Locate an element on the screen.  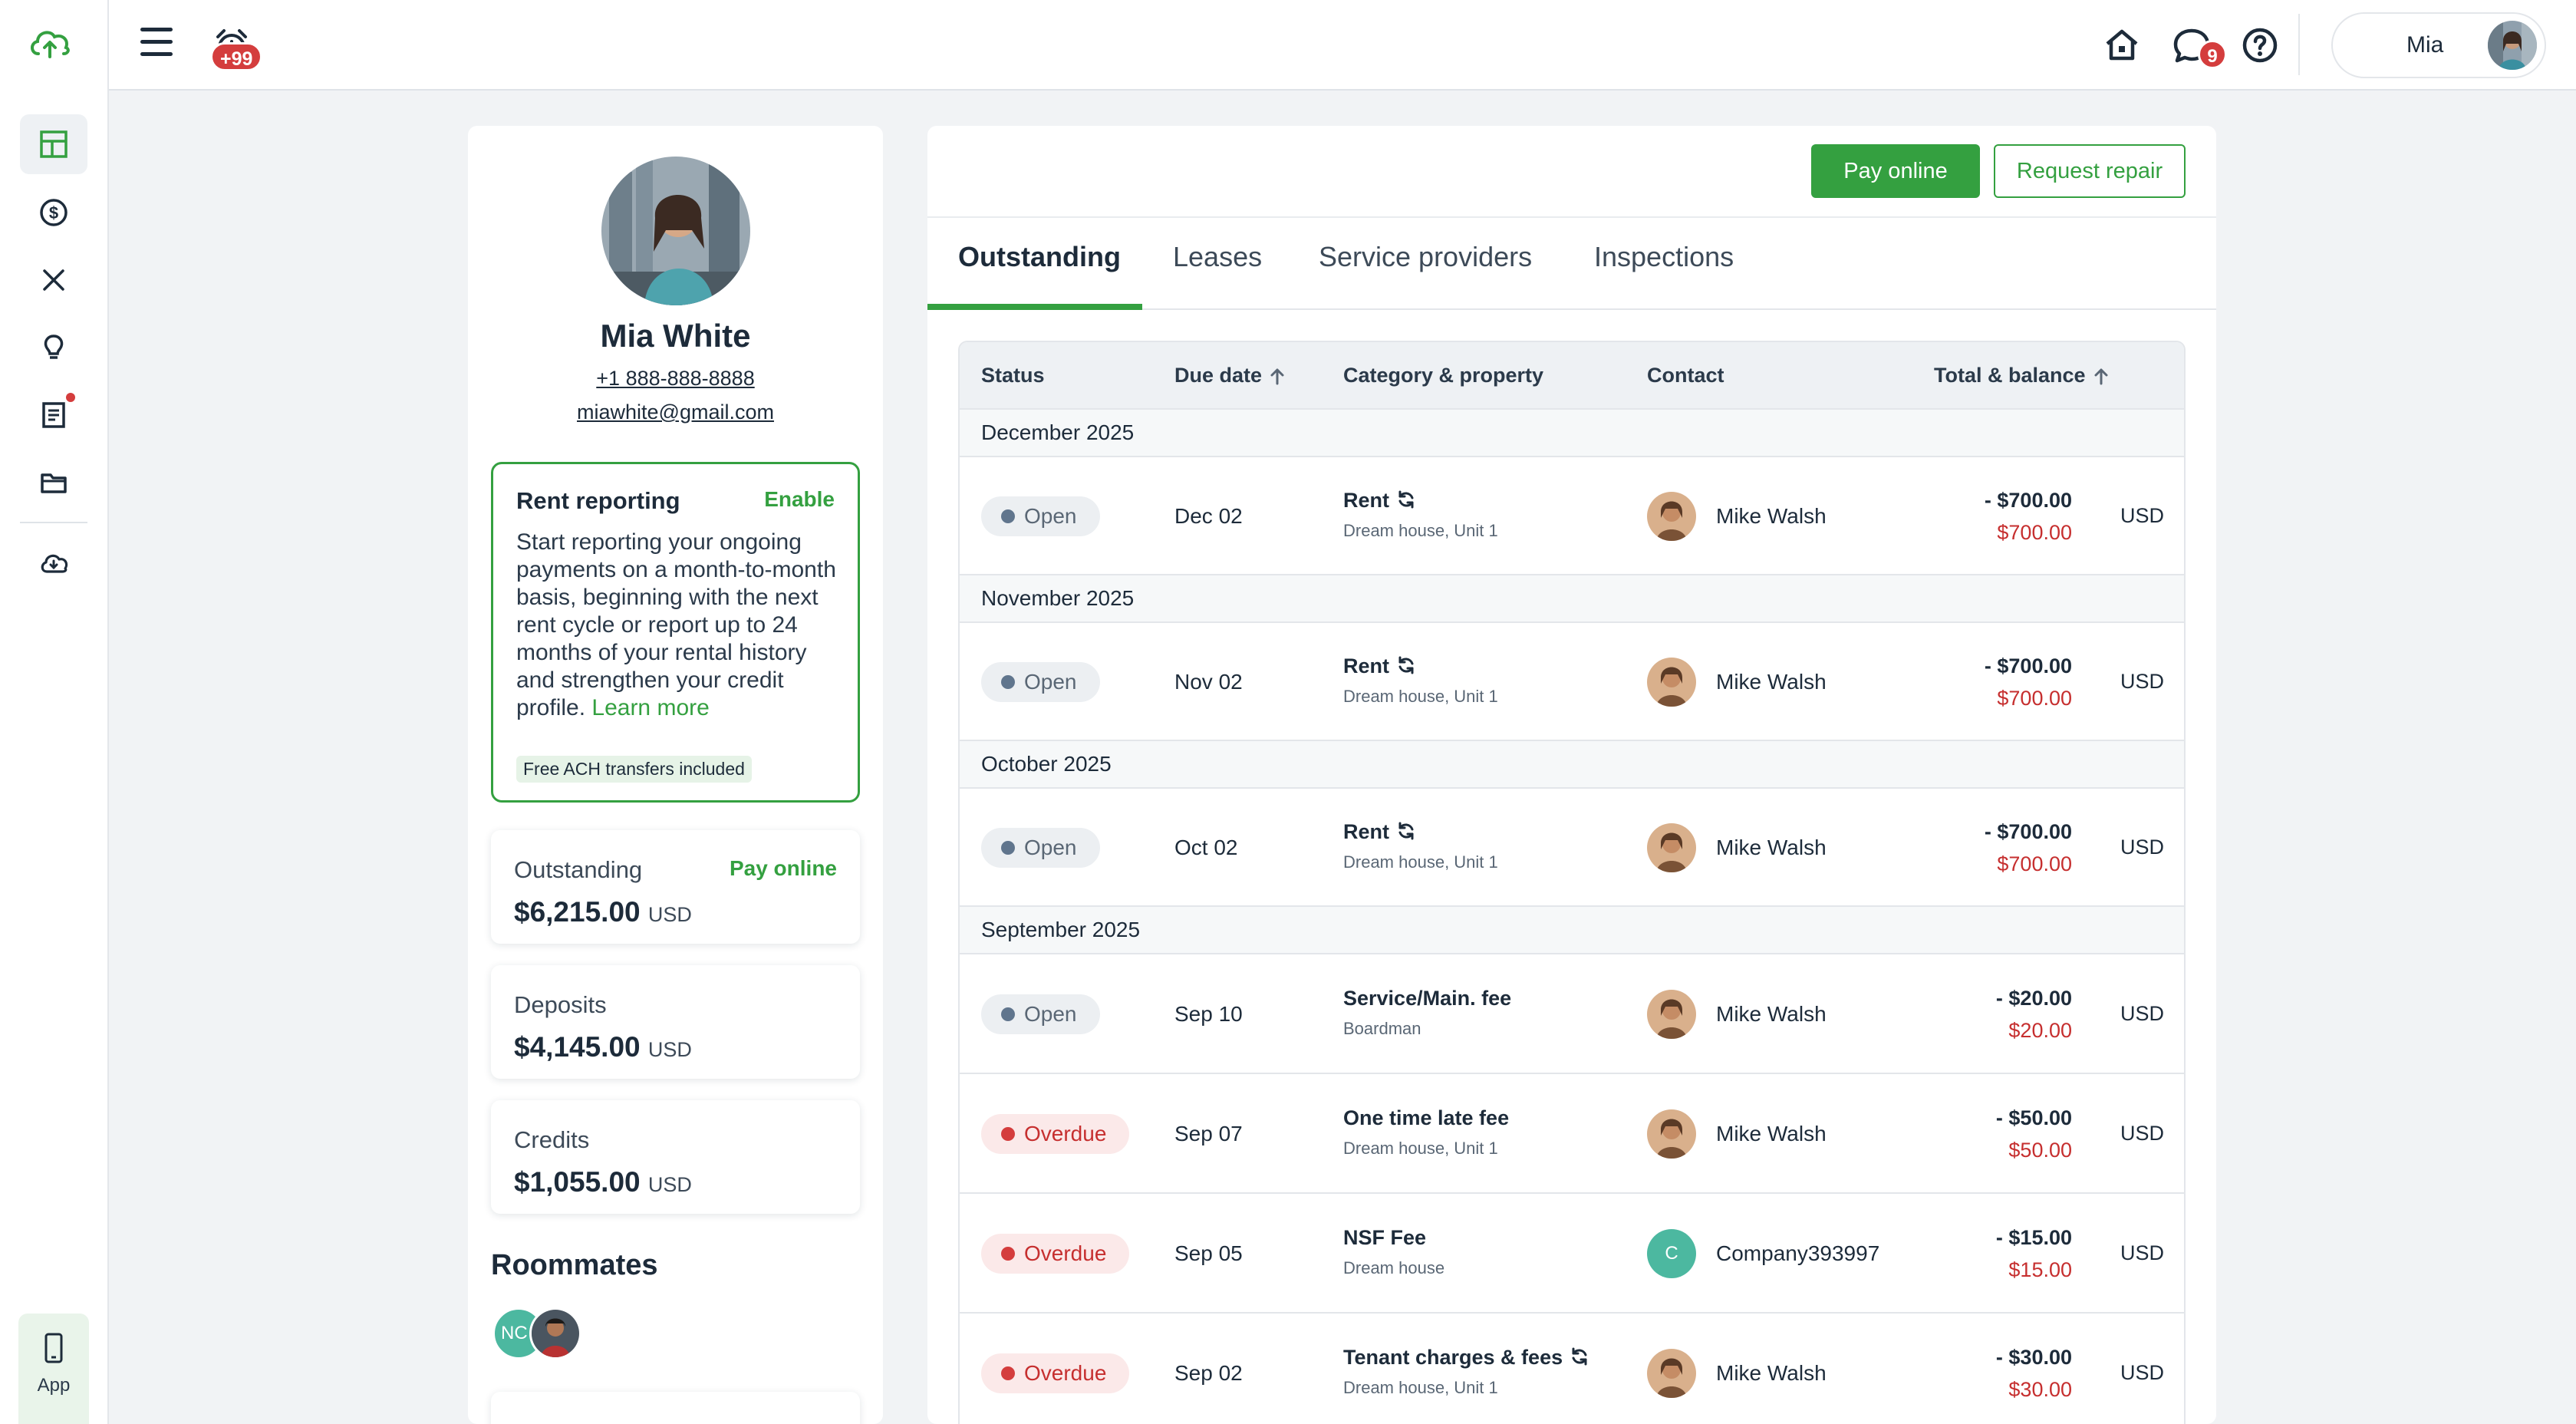
property-label: Boardman is located at coordinates (1382, 1028).